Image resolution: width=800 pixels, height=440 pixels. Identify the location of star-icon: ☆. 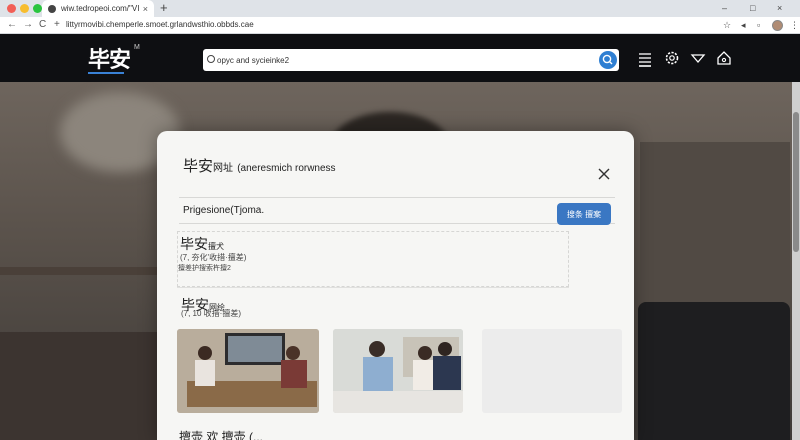
(727, 25).